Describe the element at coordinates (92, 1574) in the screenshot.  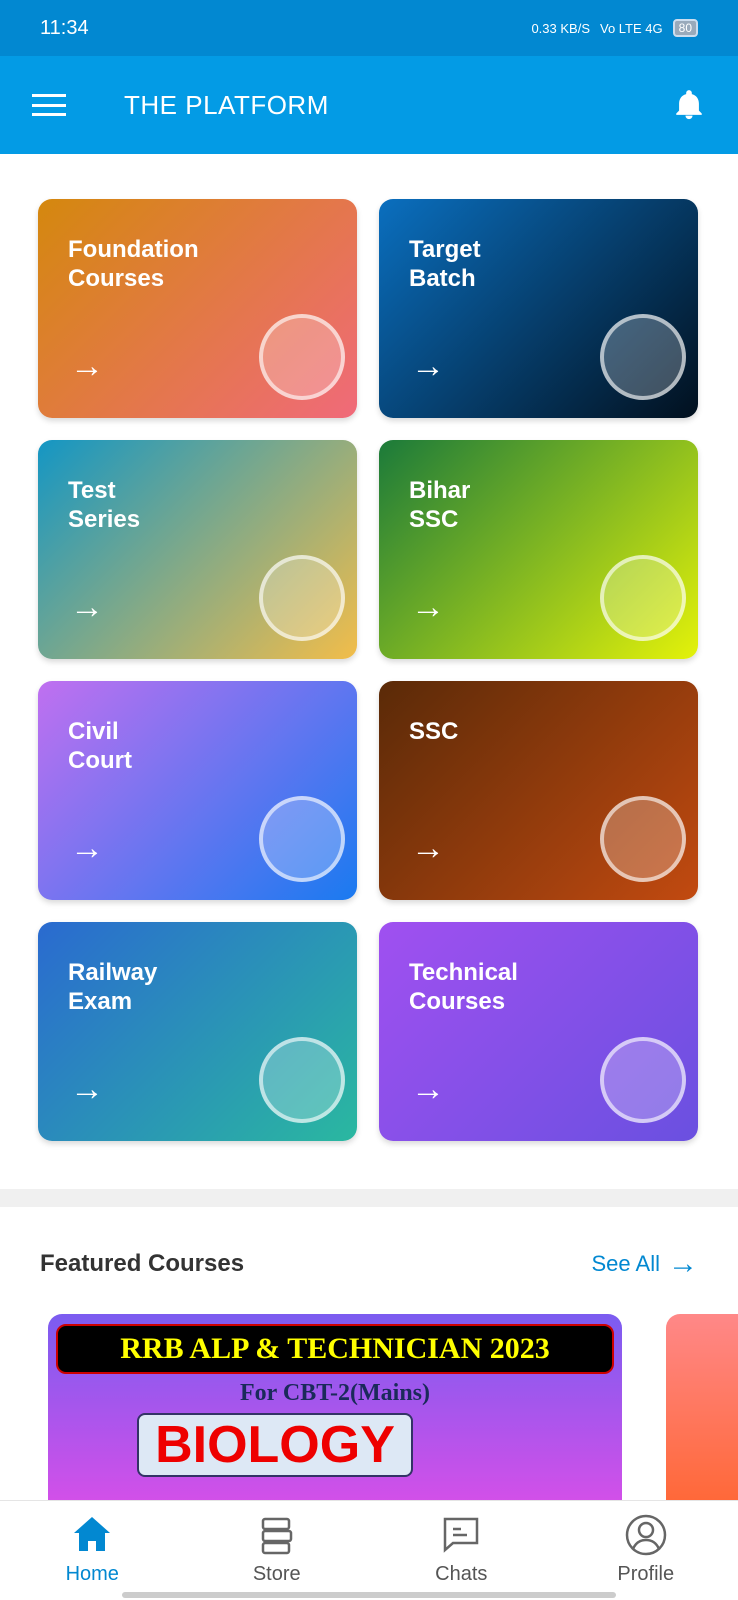
I see `nav-label: Home` at that location.